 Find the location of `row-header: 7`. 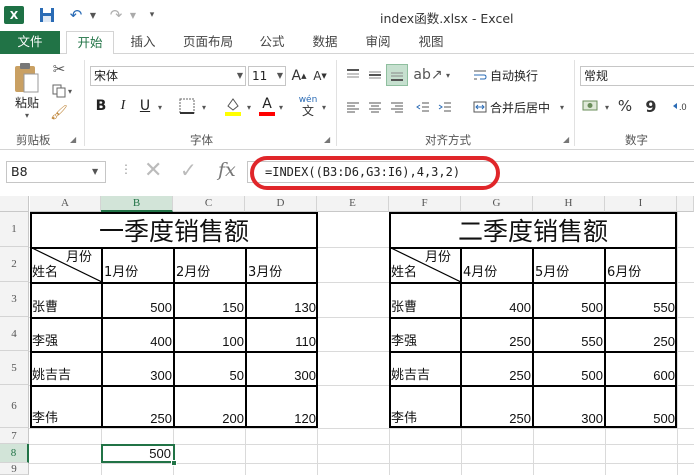

row-header: 7 is located at coordinates (14, 436).